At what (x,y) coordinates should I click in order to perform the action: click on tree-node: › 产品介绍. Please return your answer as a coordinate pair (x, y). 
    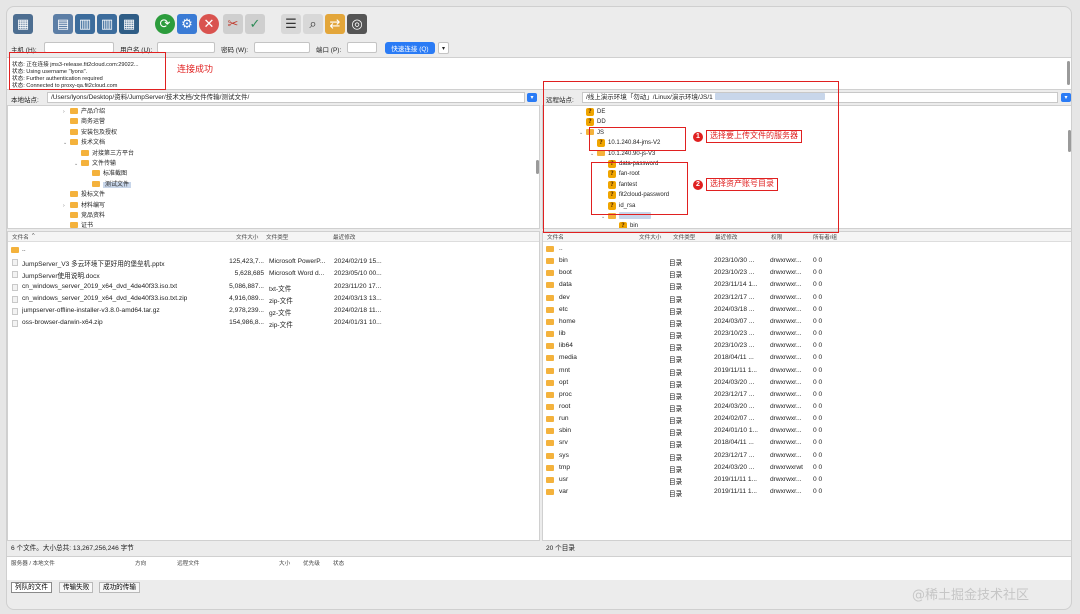
    Looking at the image, I should click on (84, 112).